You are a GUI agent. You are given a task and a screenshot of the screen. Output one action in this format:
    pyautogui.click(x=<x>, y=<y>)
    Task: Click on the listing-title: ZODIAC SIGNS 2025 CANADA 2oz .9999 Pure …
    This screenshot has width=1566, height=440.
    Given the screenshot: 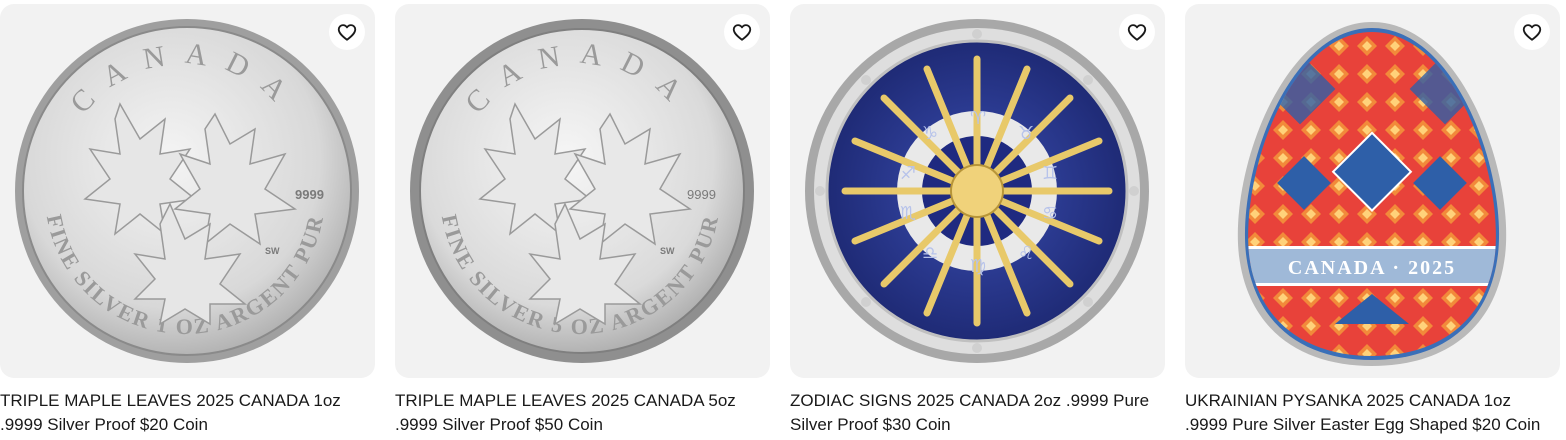 What is the action you would take?
    pyautogui.click(x=976, y=413)
    